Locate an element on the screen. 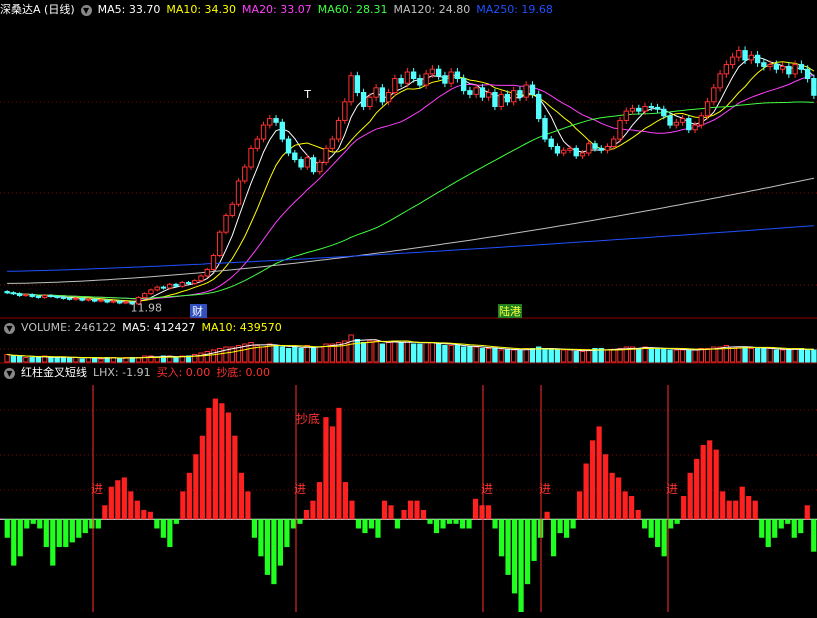 The height and width of the screenshot is (618, 817). dropdown-toggle-icon: ▼ is located at coordinates (86, 10).